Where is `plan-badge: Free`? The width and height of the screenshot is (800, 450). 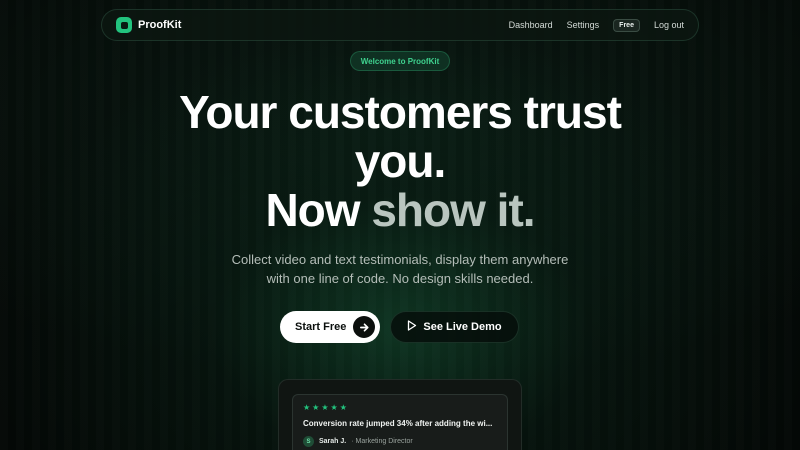
plan-badge: Free is located at coordinates (626, 25).